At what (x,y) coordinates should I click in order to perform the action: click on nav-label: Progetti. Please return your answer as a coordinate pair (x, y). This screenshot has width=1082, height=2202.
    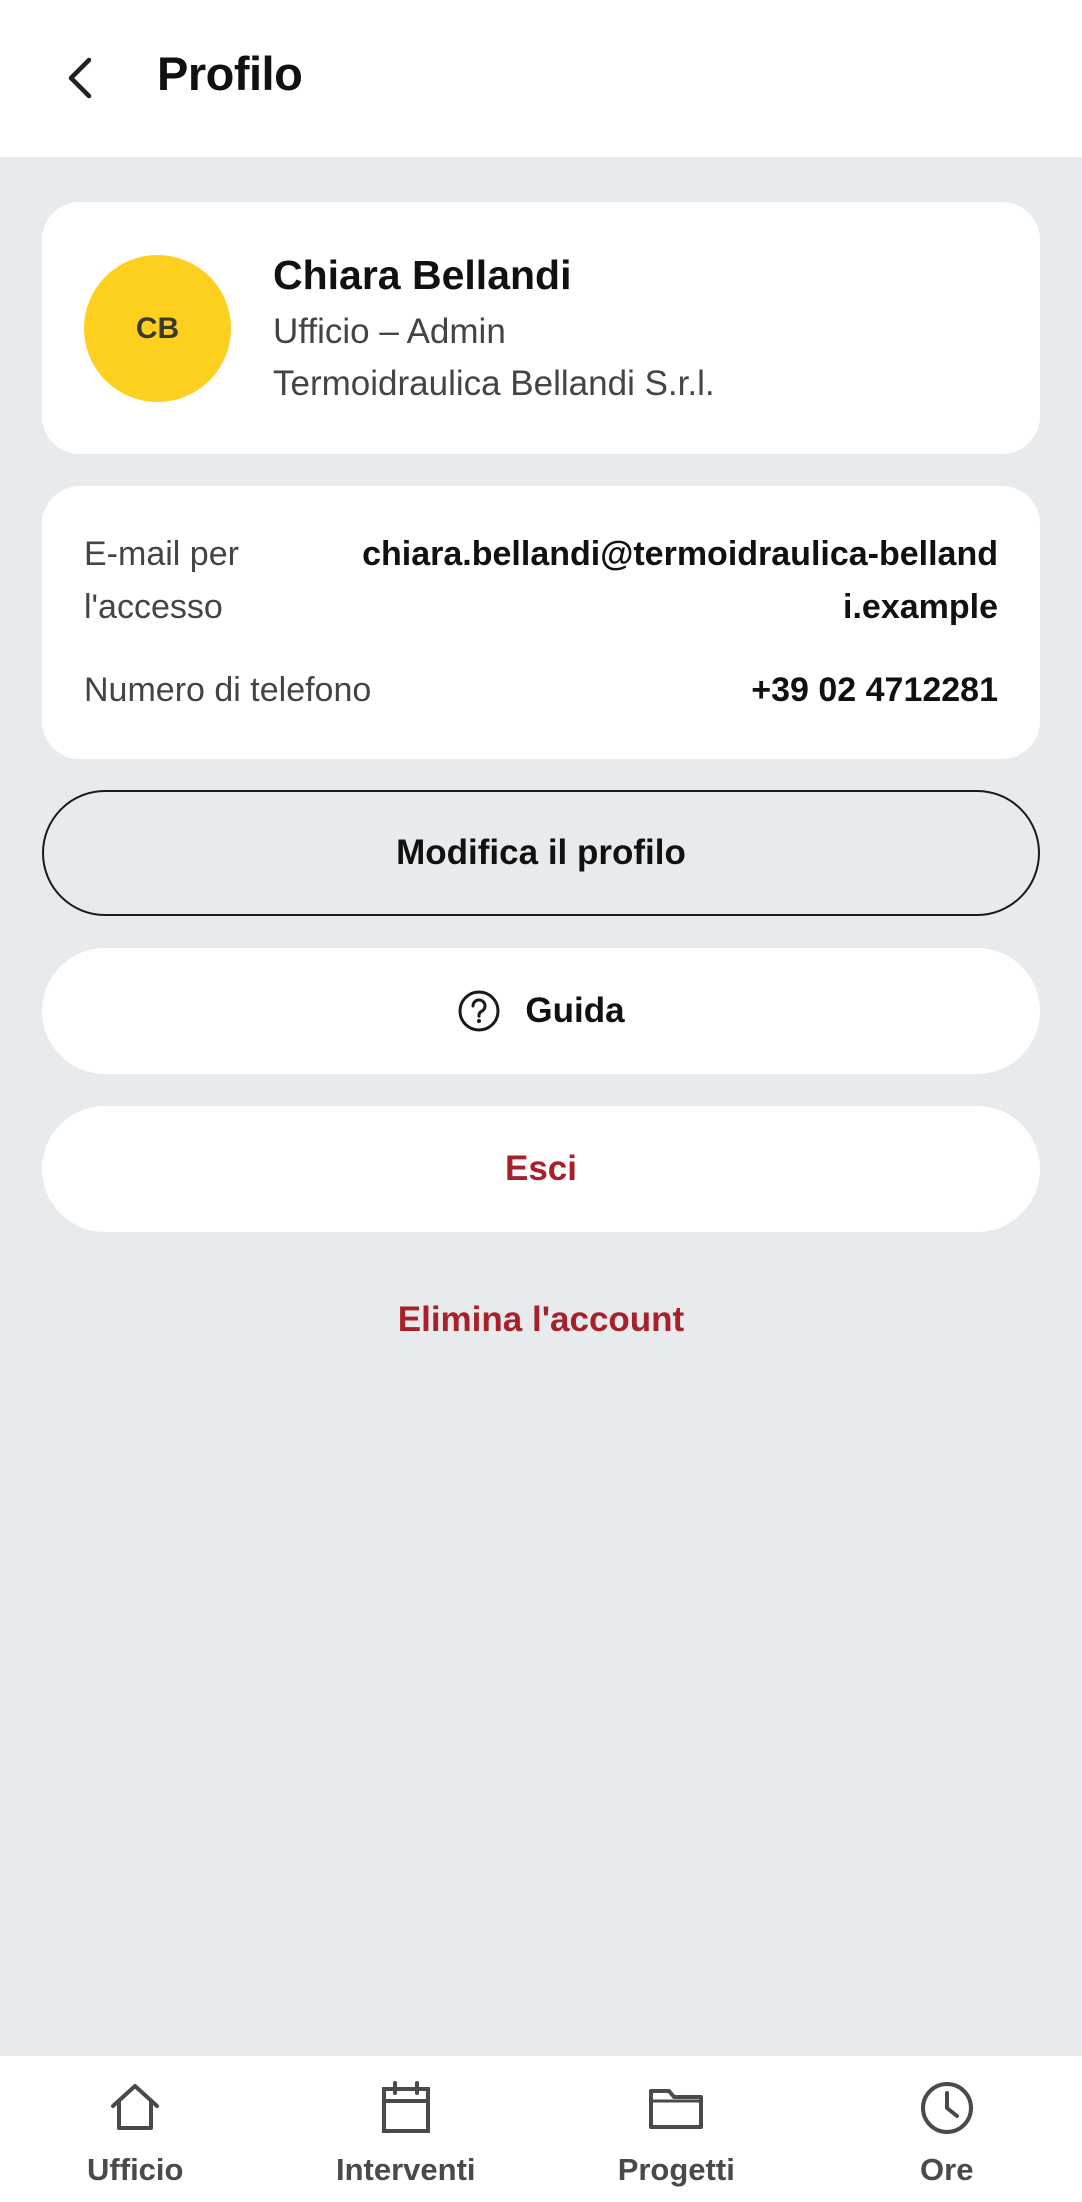
    Looking at the image, I should click on (676, 2169).